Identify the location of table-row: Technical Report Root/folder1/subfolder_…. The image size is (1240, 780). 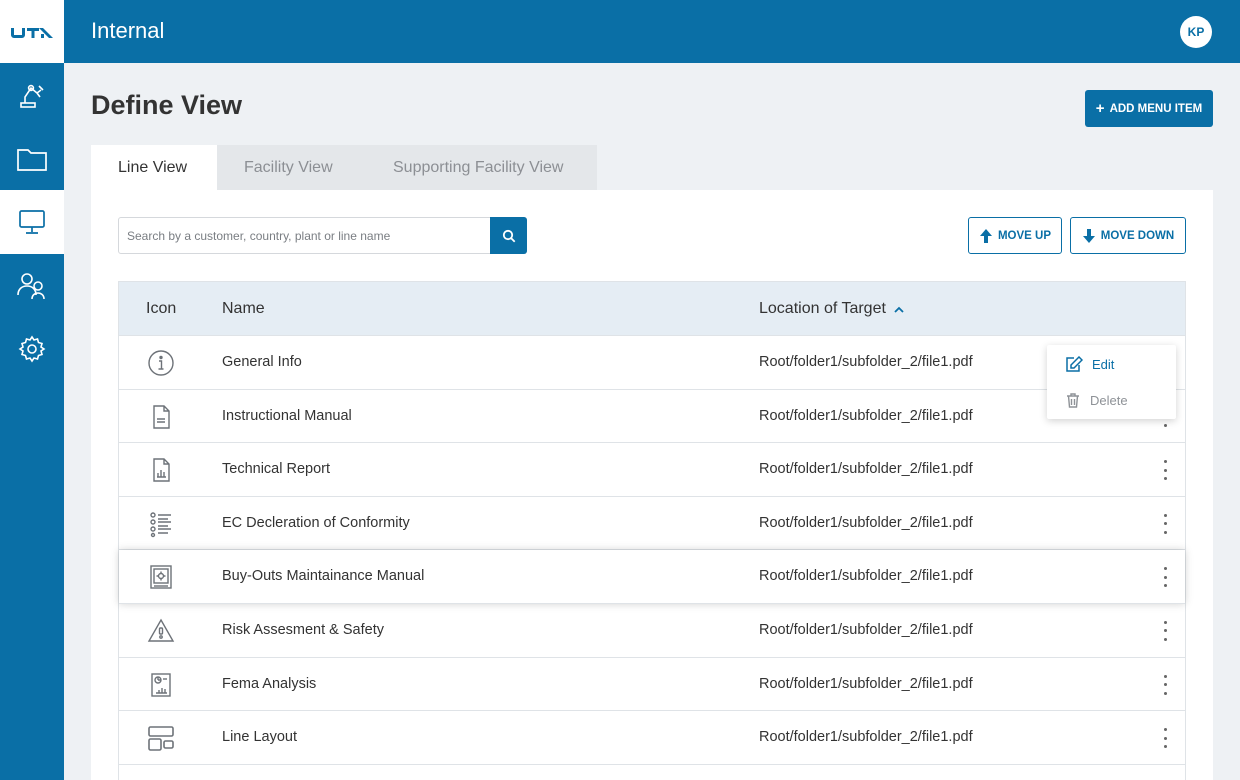
(652, 470).